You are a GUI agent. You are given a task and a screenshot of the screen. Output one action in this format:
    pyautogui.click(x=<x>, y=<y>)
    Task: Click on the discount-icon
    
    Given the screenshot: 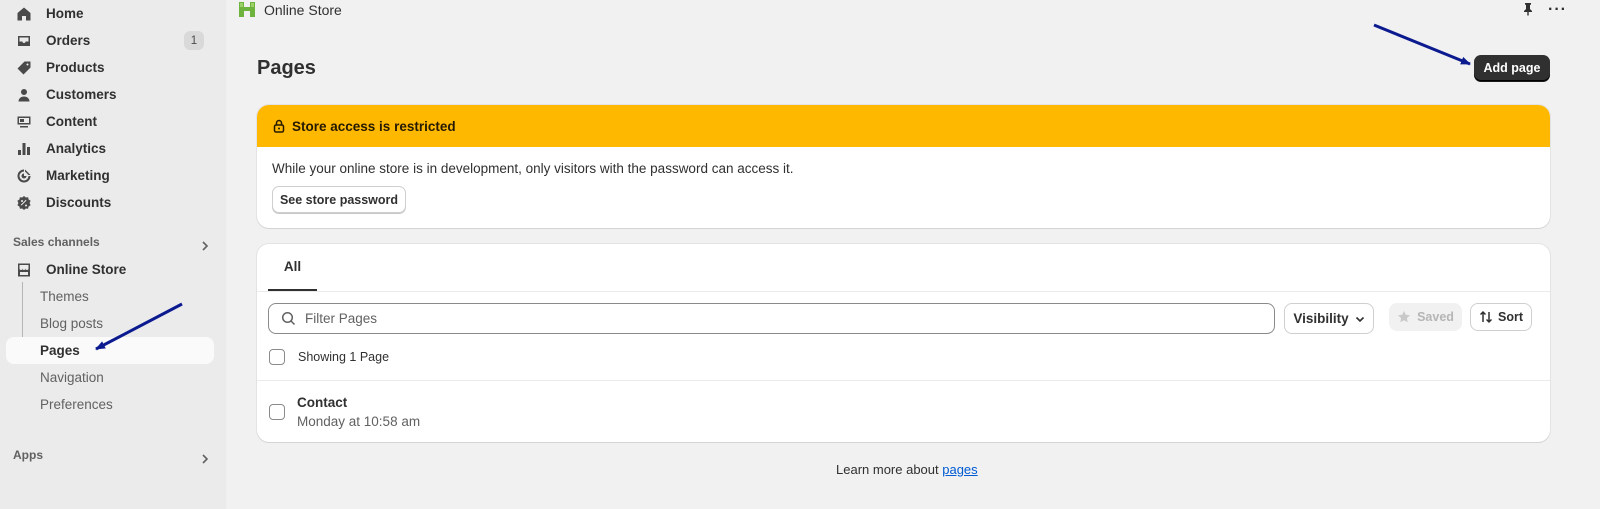 What is the action you would take?
    pyautogui.click(x=24, y=203)
    